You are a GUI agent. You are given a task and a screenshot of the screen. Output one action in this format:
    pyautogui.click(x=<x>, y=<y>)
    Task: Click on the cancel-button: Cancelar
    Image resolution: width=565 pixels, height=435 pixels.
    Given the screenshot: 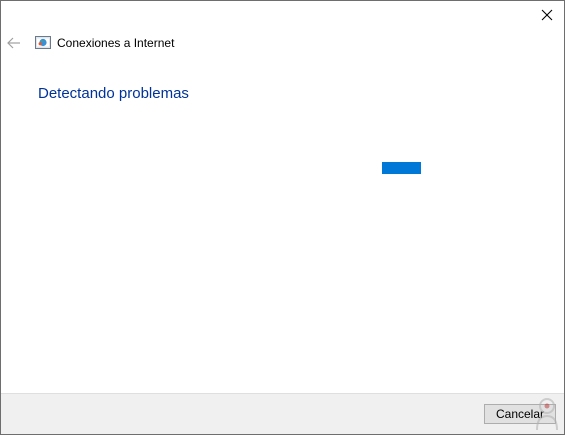 What is the action you would take?
    pyautogui.click(x=520, y=414)
    